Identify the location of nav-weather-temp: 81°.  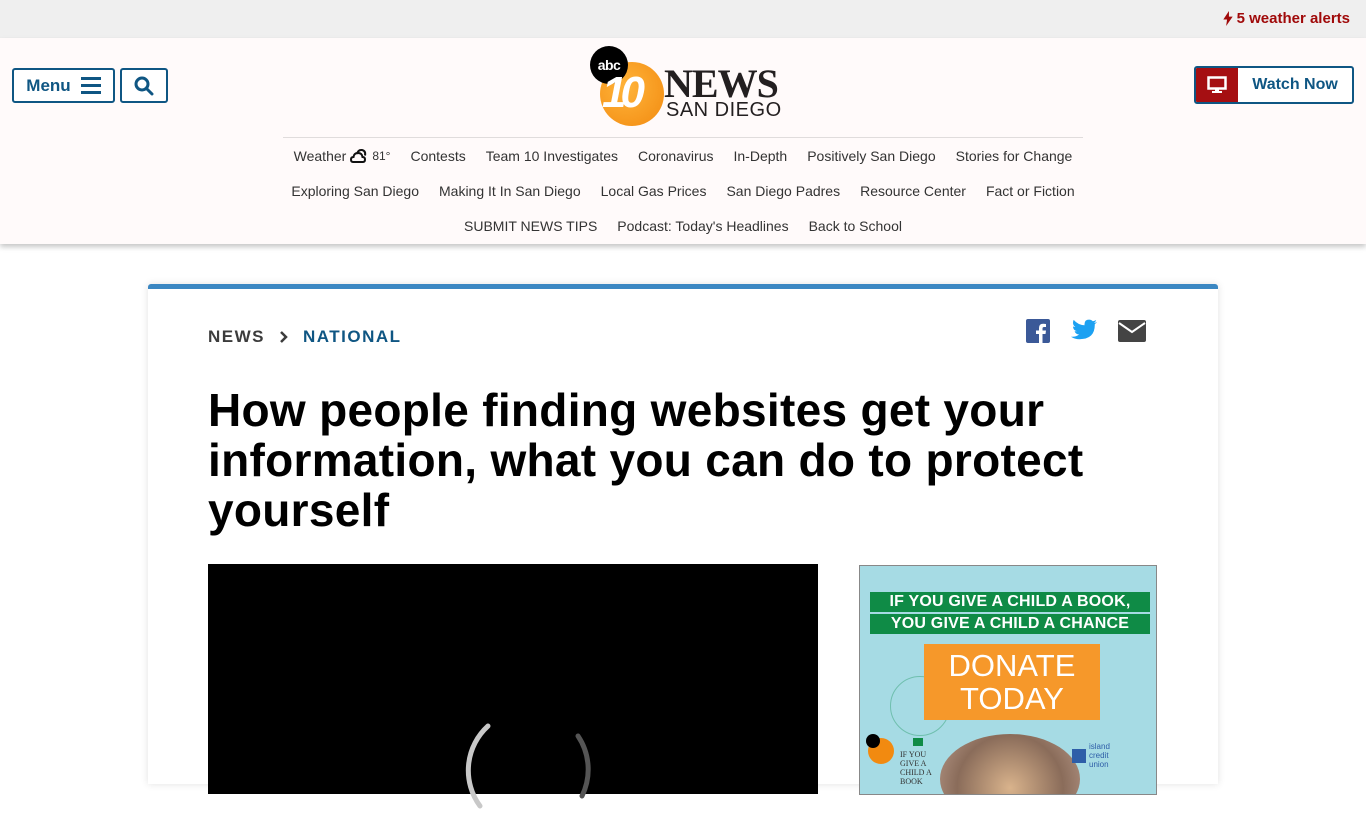
(381, 155).